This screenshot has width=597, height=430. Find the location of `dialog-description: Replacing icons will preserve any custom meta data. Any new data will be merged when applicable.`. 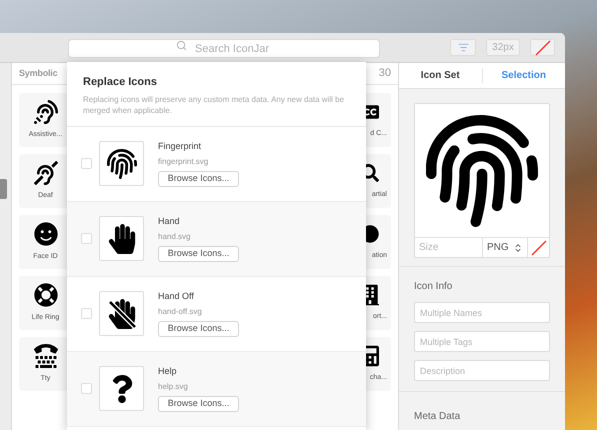

dialog-description: Replacing icons will preserve any custom meta data. Any new data will be merged when applicable. is located at coordinates (214, 105).